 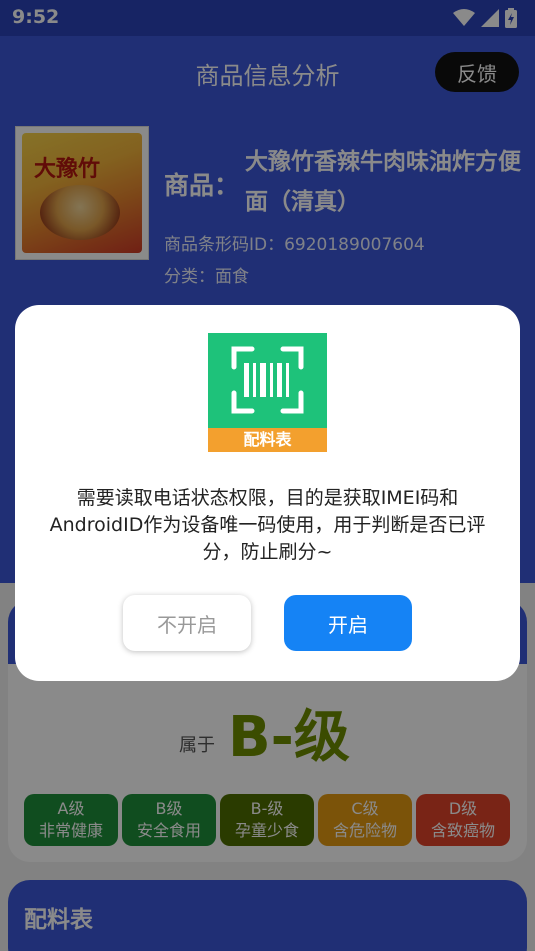 I want to click on app-logo-label: 配料表, so click(x=267, y=440).